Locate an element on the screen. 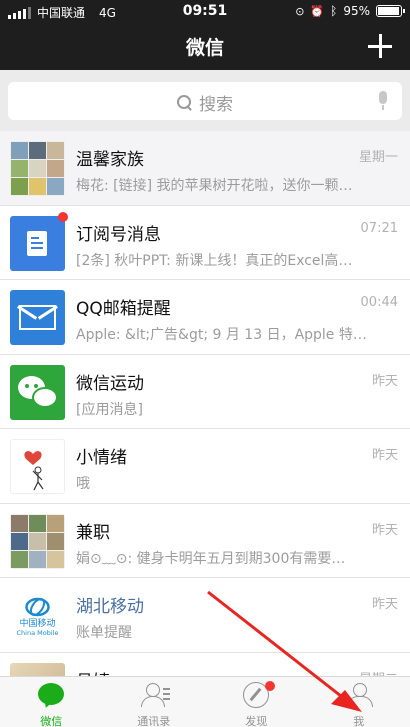 The width and height of the screenshot is (410, 727). chat-preview: 账单提醒 is located at coordinates (104, 633).